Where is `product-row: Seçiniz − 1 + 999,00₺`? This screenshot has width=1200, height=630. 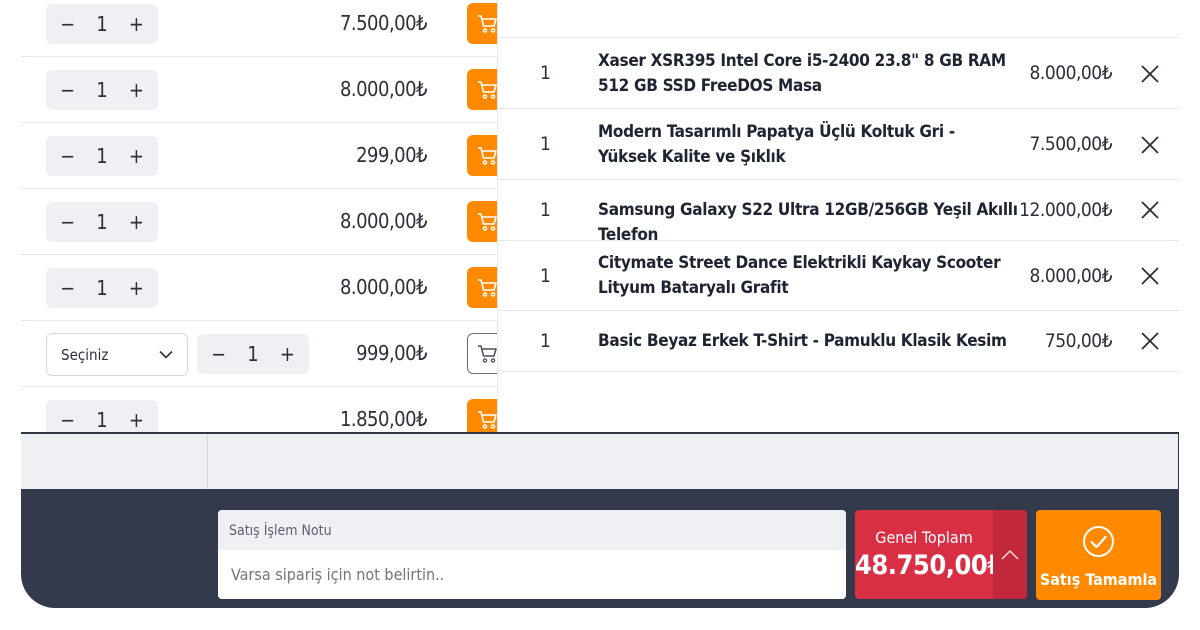 product-row: Seçiniz − 1 + 999,00₺ is located at coordinates (259, 354).